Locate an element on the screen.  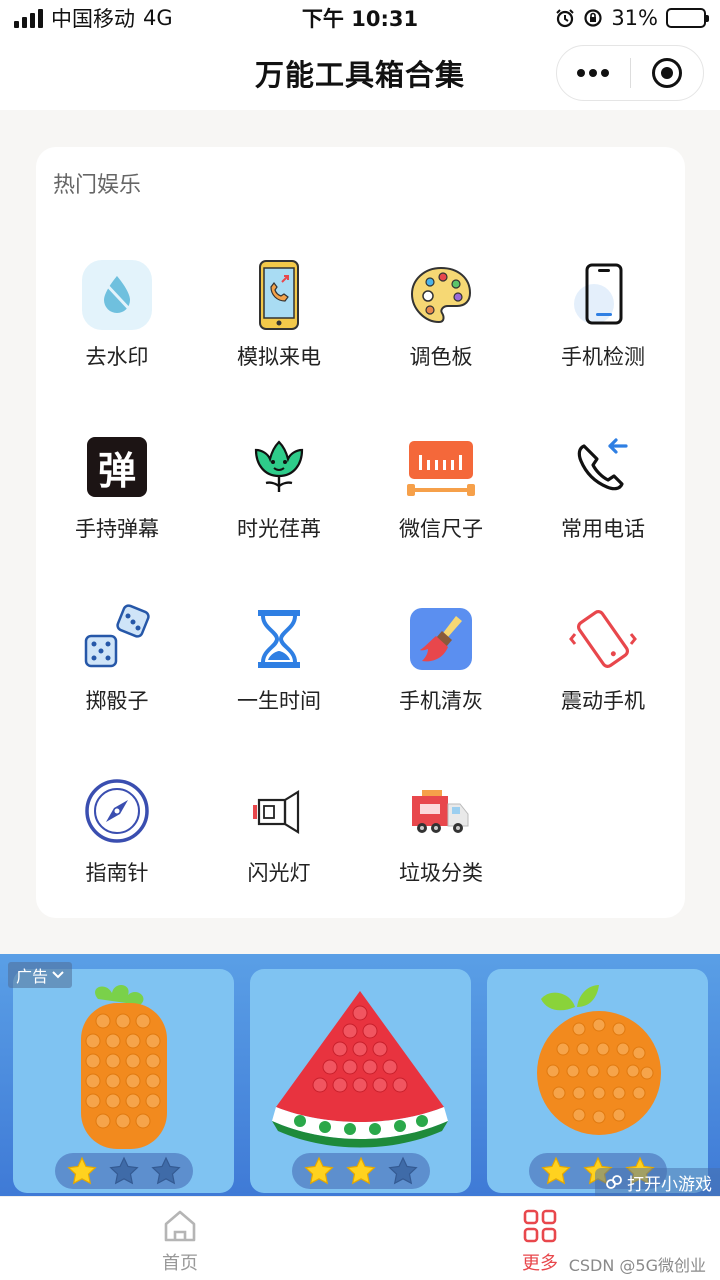
tool-time-flies: 时光荏苒 is located at coordinates (279, 505).